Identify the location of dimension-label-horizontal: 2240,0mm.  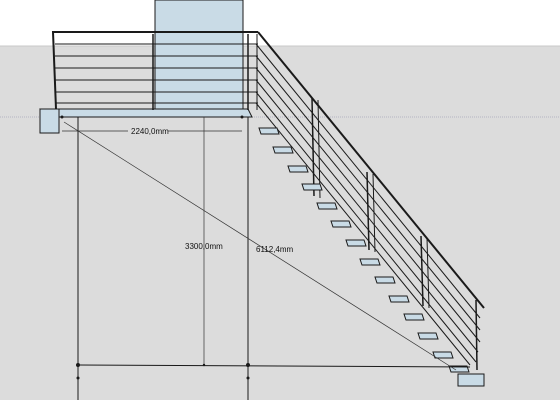
(150, 131).